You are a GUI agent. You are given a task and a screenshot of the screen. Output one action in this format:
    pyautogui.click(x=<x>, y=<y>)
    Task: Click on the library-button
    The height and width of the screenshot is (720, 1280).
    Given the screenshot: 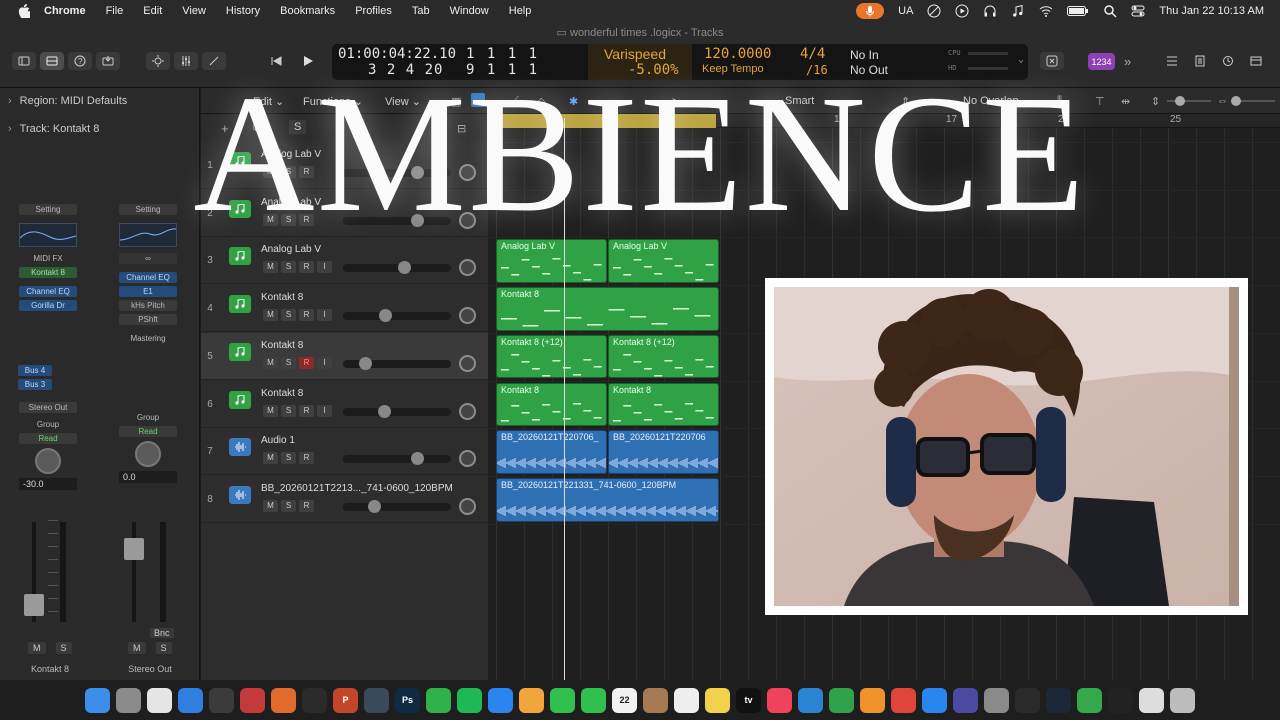 What is the action you would take?
    pyautogui.click(x=24, y=61)
    